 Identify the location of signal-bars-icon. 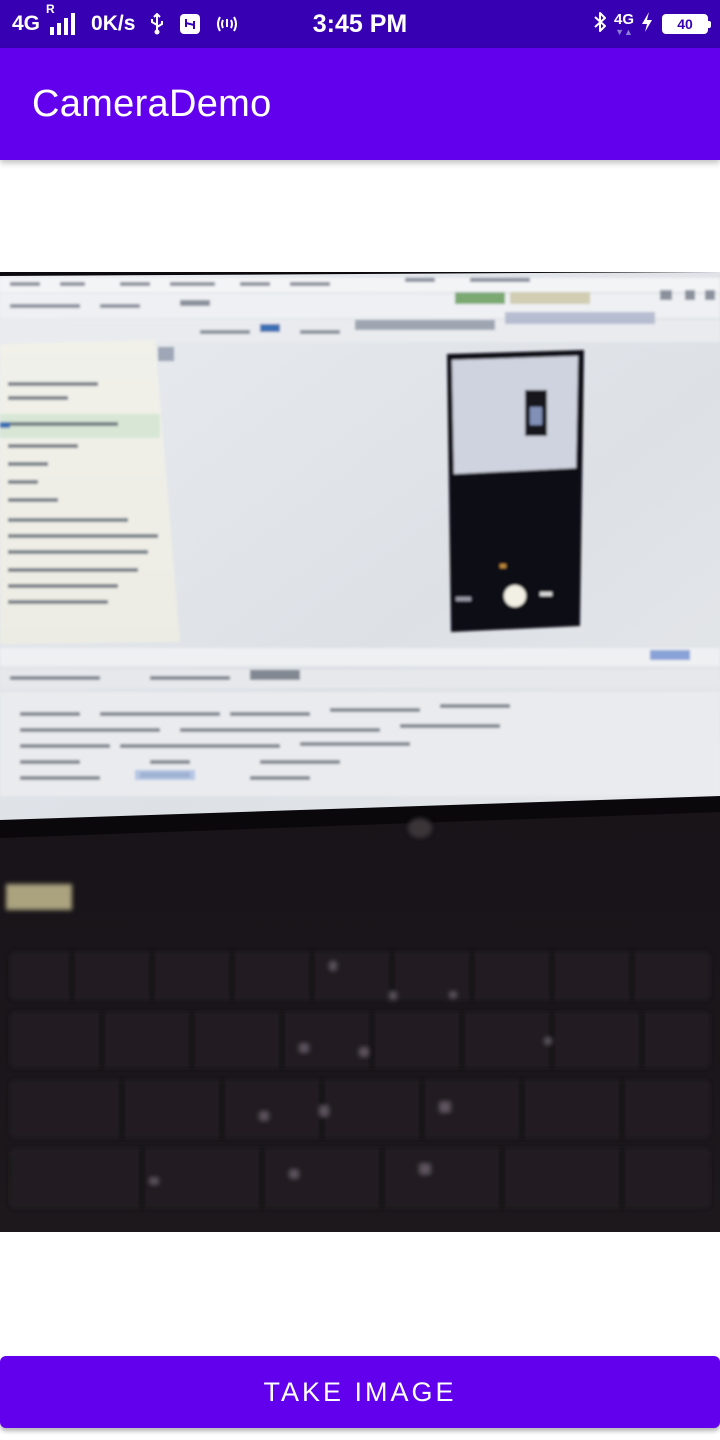
(63, 24).